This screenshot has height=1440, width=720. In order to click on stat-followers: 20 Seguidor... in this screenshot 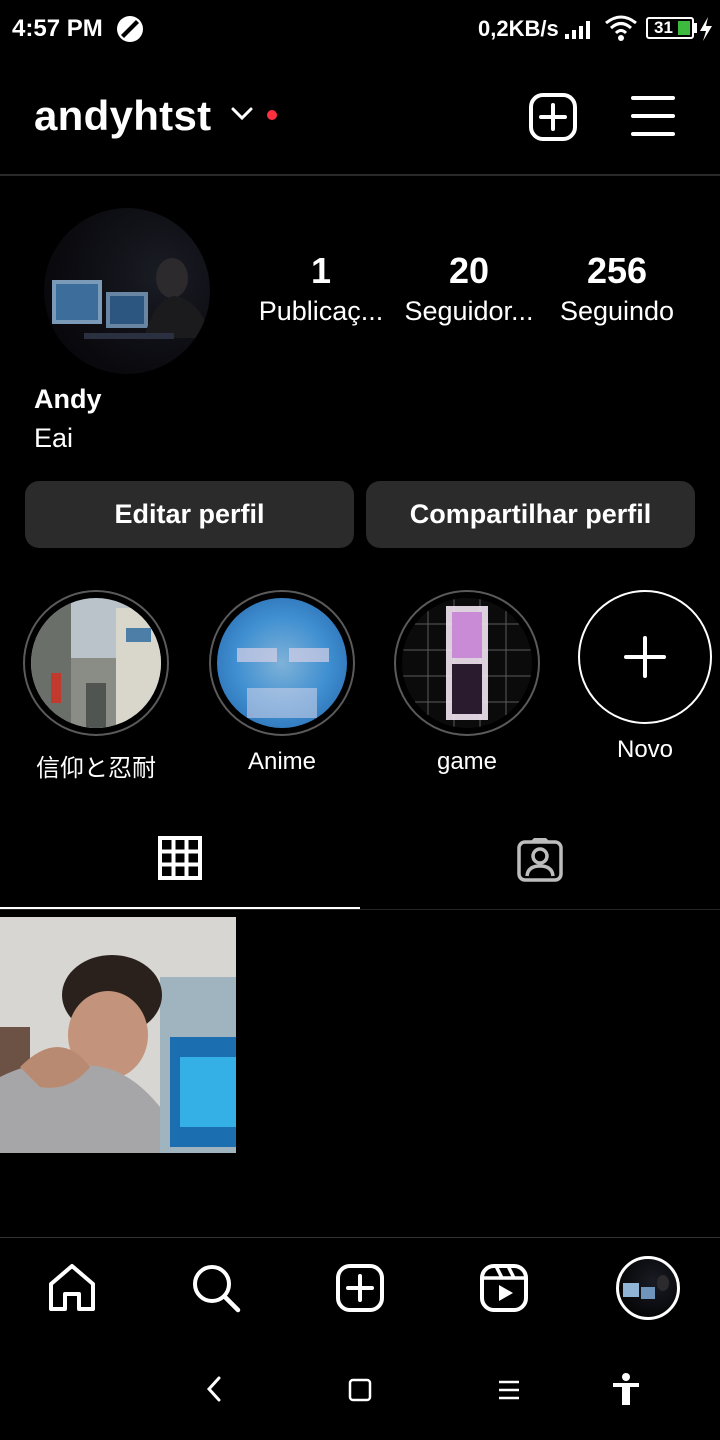, I will do `click(469, 288)`.